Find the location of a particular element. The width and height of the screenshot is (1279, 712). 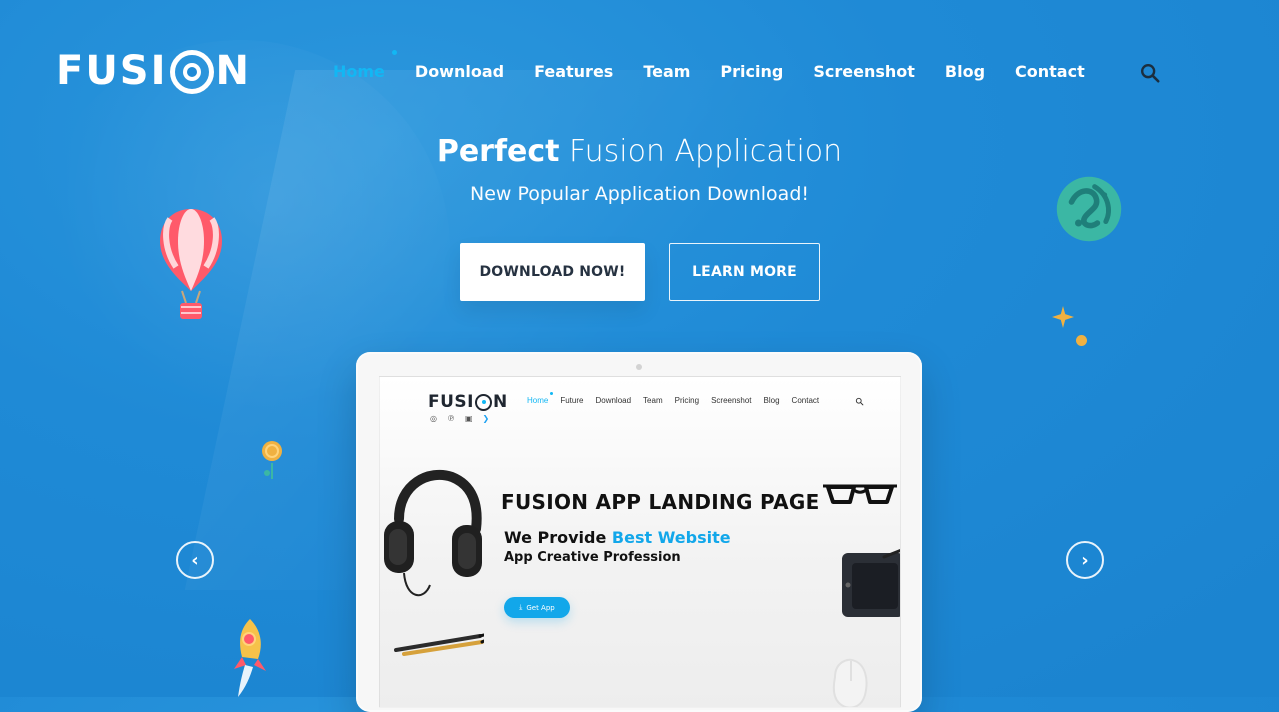

mockup-nav-blog: Blog is located at coordinates (771, 400).